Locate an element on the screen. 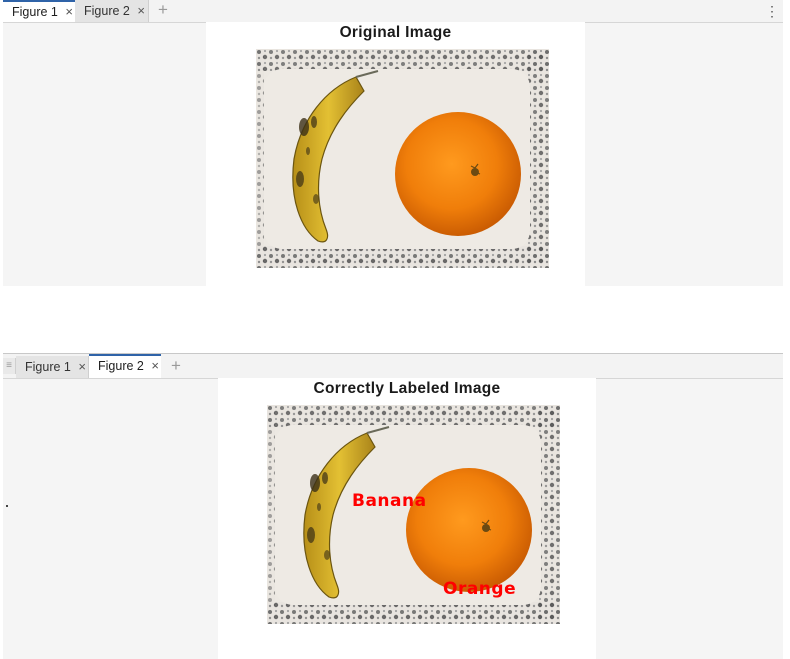 Image resolution: width=790 pixels, height=659 pixels. figure-title: Original Image is located at coordinates (395, 32).